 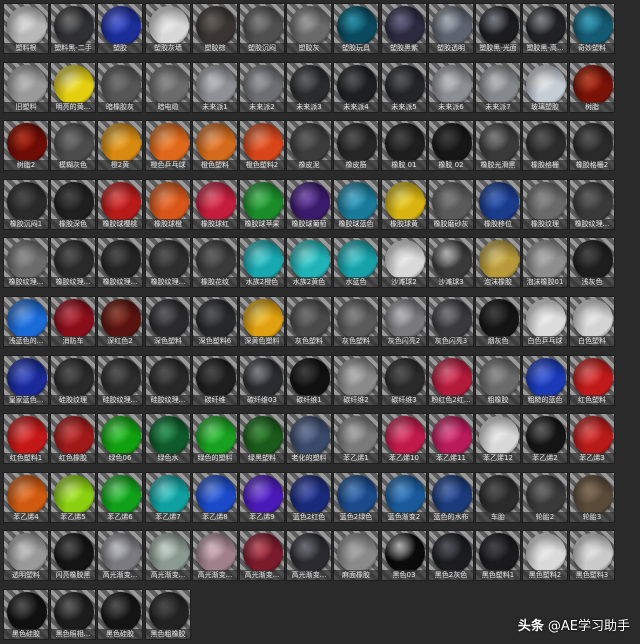 What do you see at coordinates (262, 438) in the screenshot?
I see `material-tile: 绿黑塑料` at bounding box center [262, 438].